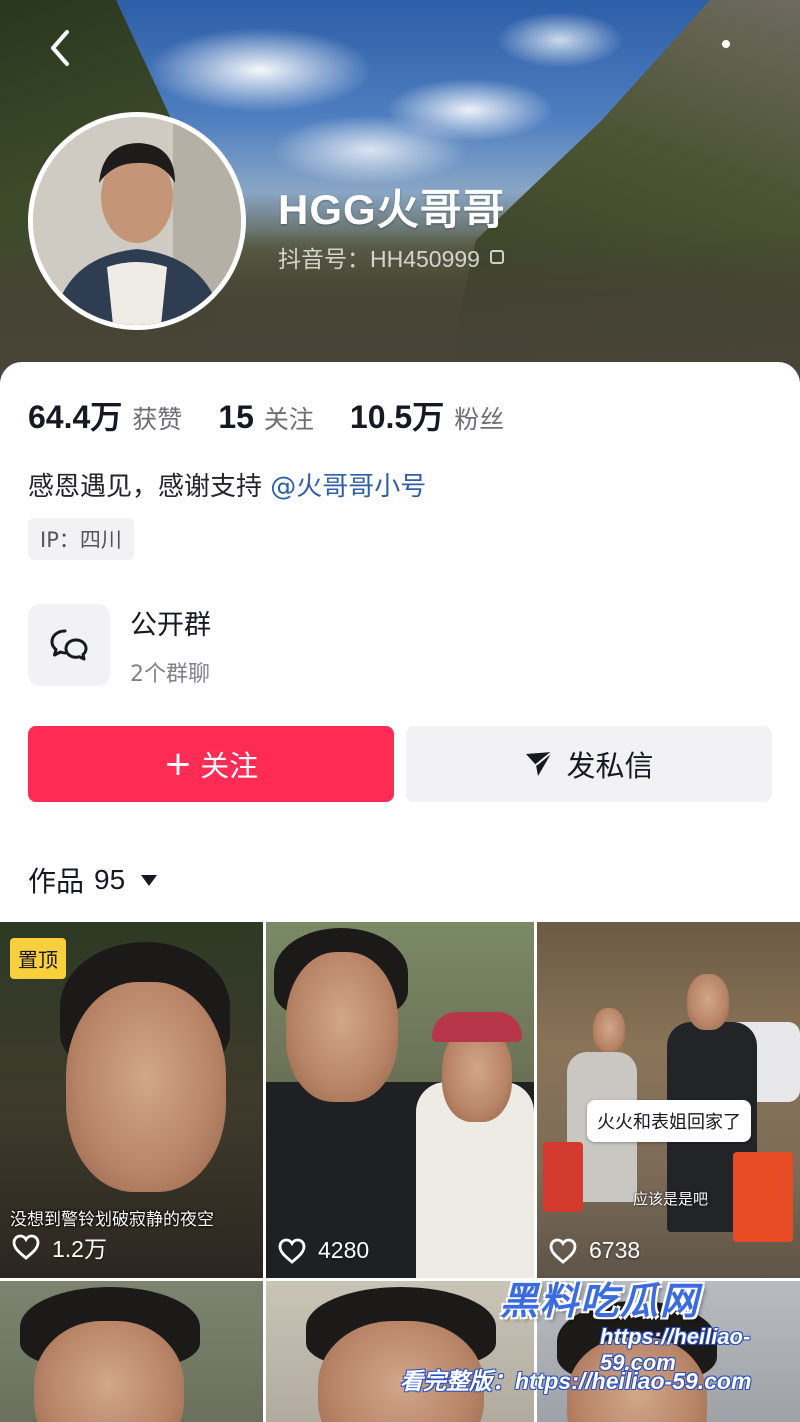 The width and height of the screenshot is (800, 1422). I want to click on bio: 感恩遇见，感谢支持 @火哥哥小号, so click(227, 484).